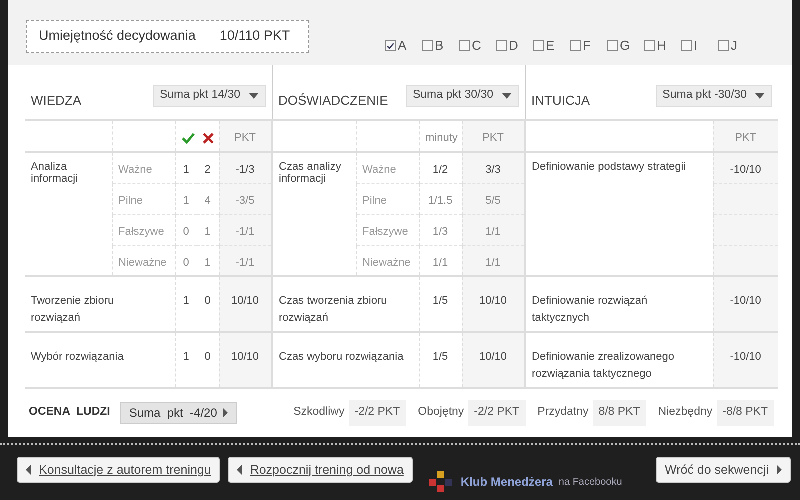 Image resolution: width=800 pixels, height=500 pixels. What do you see at coordinates (563, 412) in the screenshot?
I see `category-label: Przydatny` at bounding box center [563, 412].